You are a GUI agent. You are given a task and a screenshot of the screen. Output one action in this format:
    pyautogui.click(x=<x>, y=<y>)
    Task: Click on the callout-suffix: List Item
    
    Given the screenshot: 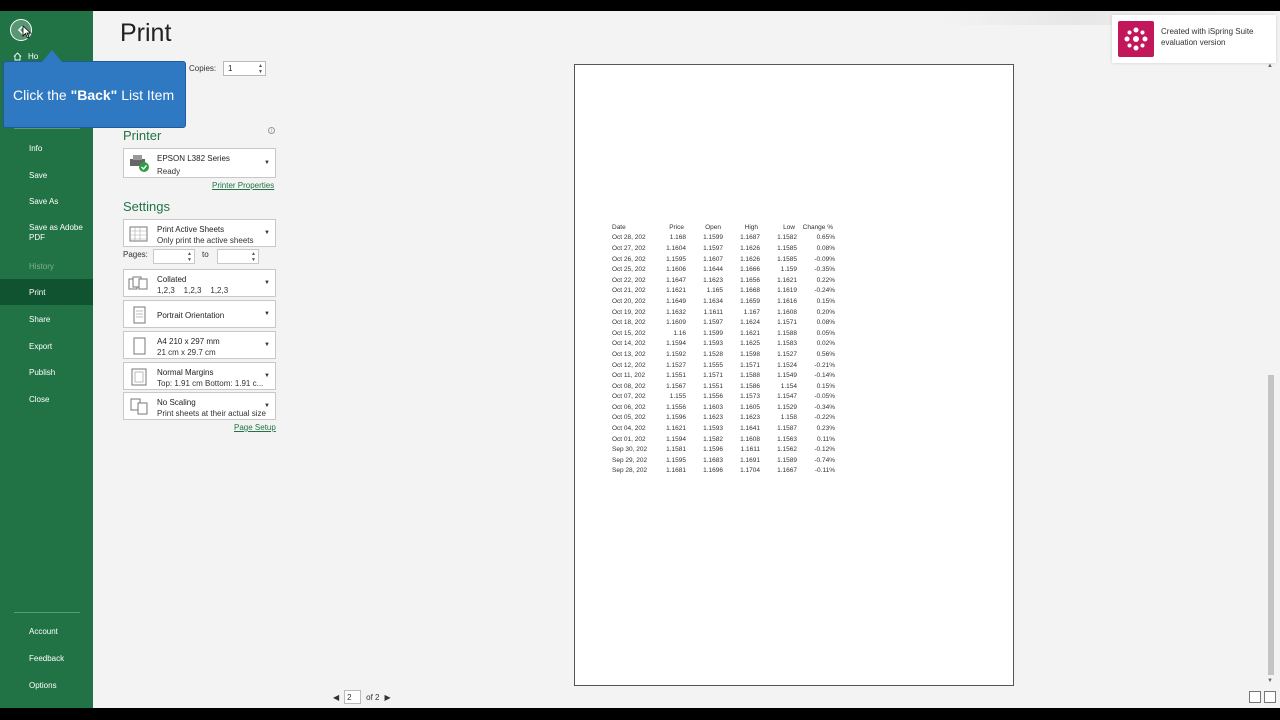 What is the action you would take?
    pyautogui.click(x=146, y=95)
    